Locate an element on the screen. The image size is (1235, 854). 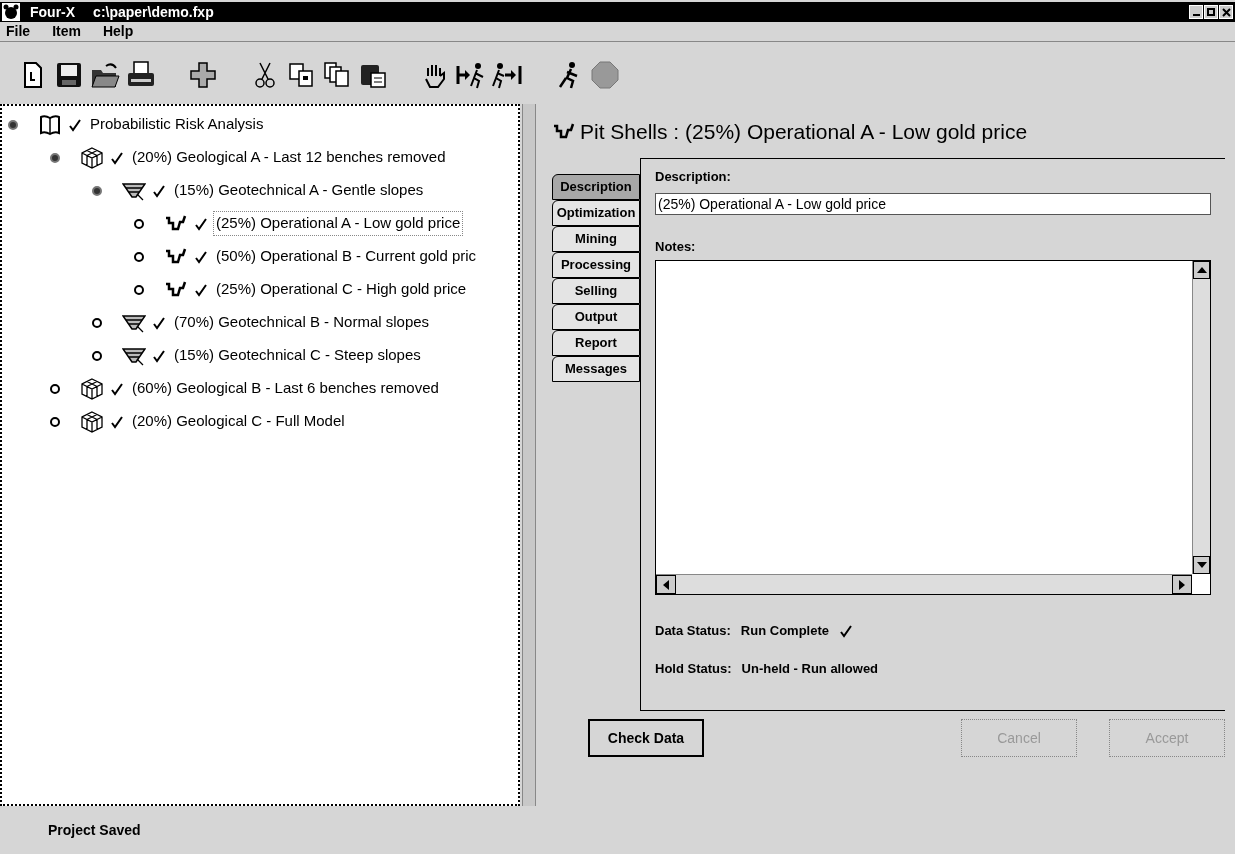
folder-icon is located at coordinates (105, 75).